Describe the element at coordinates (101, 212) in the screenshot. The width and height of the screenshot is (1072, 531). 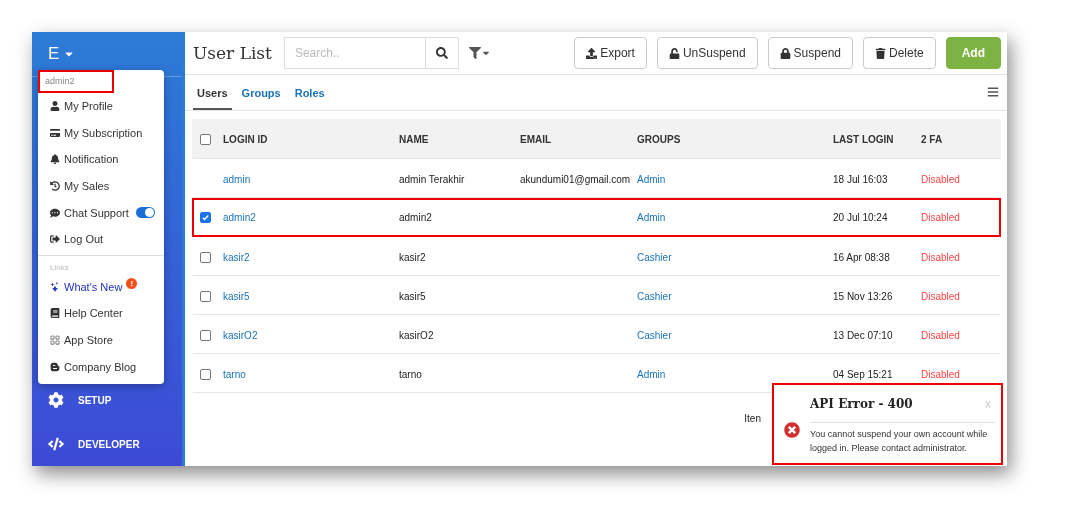
I see `menu-item: Chat Support` at that location.